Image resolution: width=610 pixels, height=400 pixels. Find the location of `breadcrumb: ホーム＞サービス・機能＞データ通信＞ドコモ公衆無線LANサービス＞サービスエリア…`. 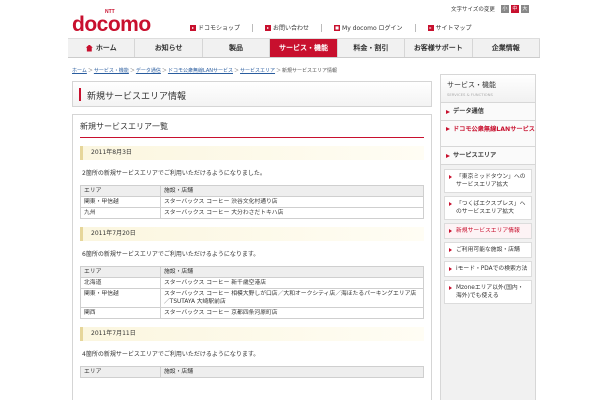

breadcrumb: ホーム＞サービス・機能＞データ通信＞ドコモ公衆無線LANサービス＞サービスエリア… is located at coordinates (204, 70).